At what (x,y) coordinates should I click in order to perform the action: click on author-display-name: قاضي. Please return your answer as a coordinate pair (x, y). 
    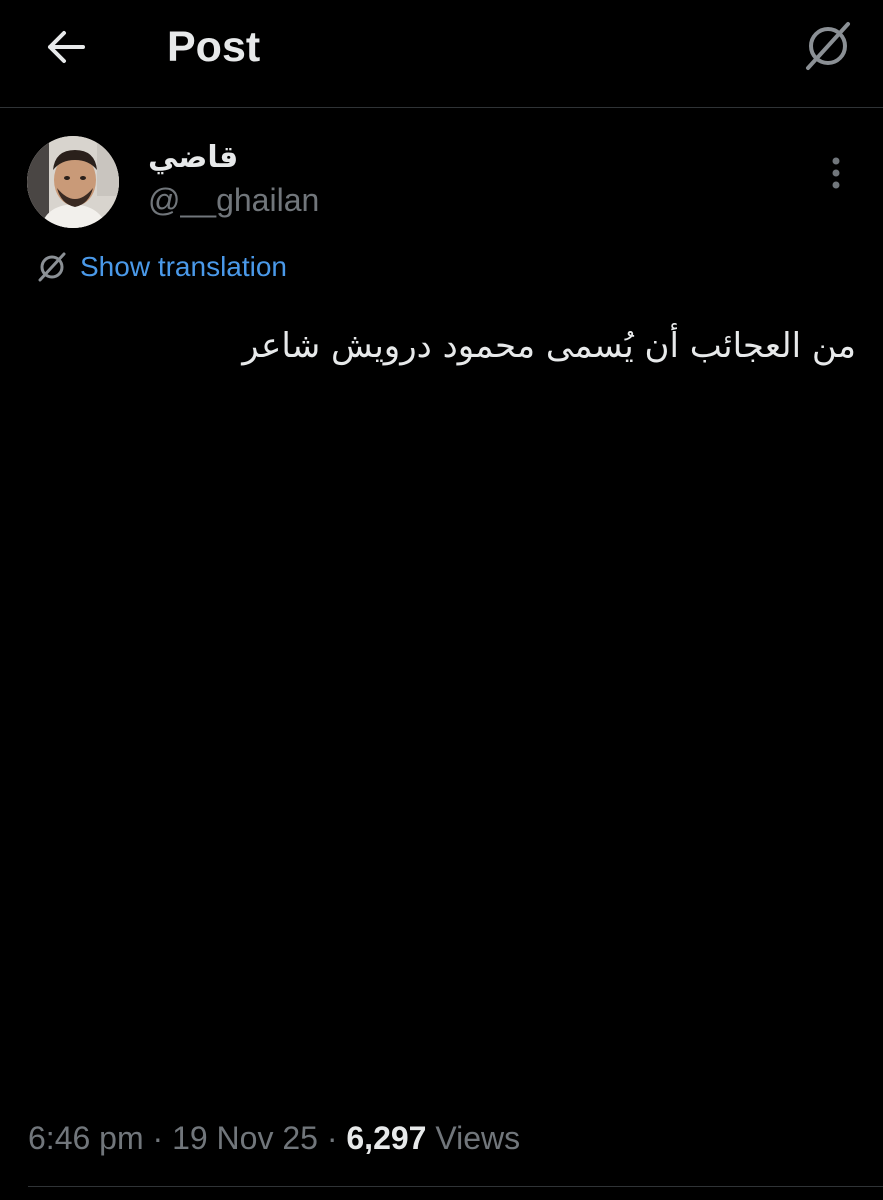
    Looking at the image, I should click on (193, 158).